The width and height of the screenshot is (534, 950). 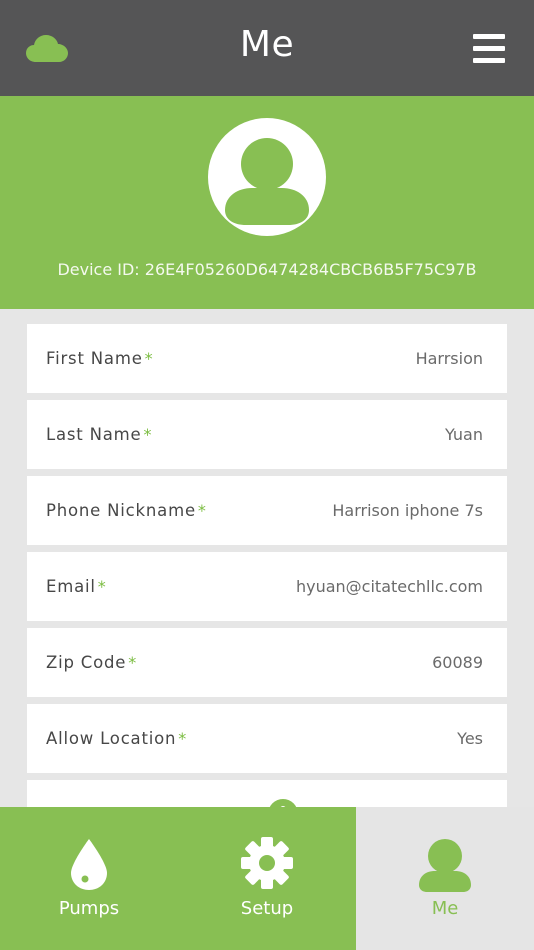 I want to click on field-label: Zip Code *, so click(x=91, y=662).